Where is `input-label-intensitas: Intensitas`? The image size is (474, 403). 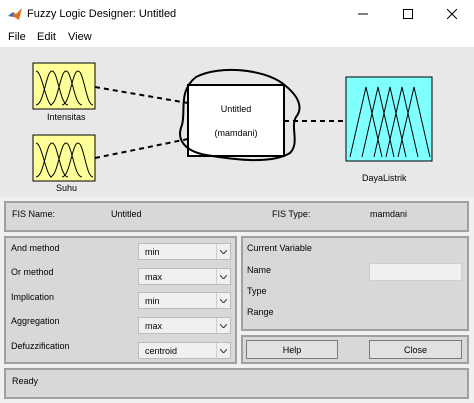 input-label-intensitas: Intensitas is located at coordinates (66, 117).